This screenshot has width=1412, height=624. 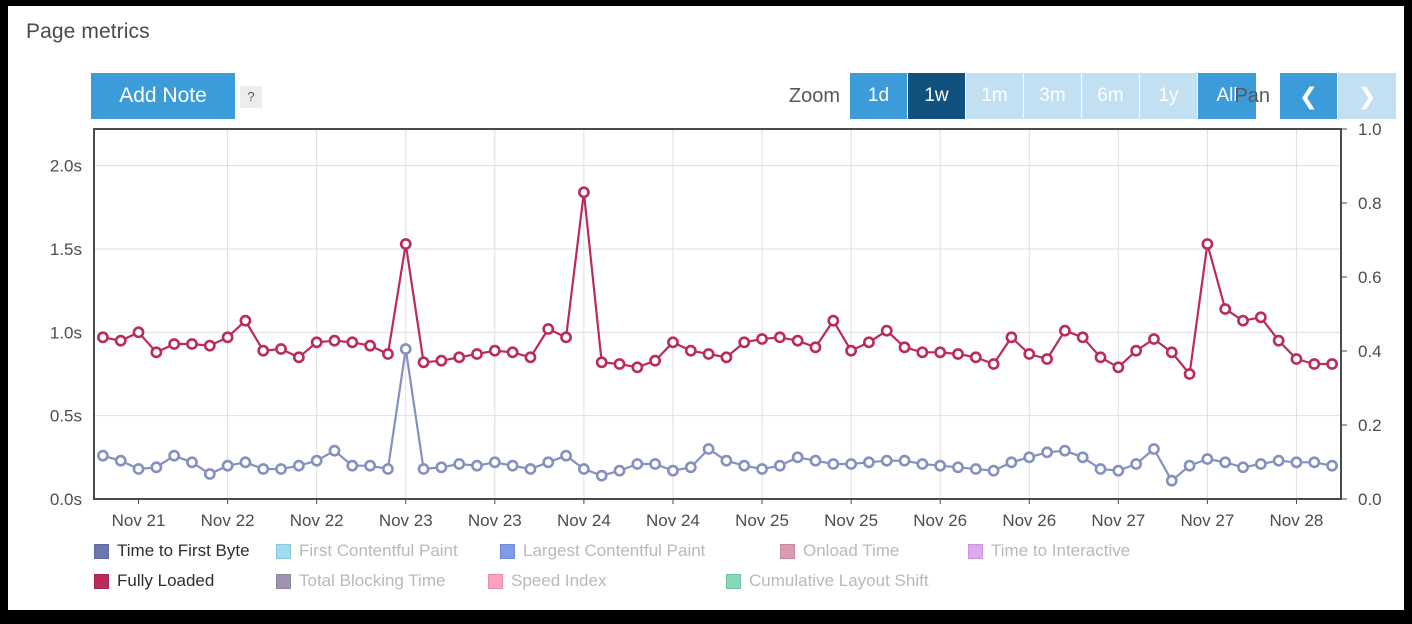 What do you see at coordinates (1309, 96) in the screenshot?
I see `pan-previous-button: ❮` at bounding box center [1309, 96].